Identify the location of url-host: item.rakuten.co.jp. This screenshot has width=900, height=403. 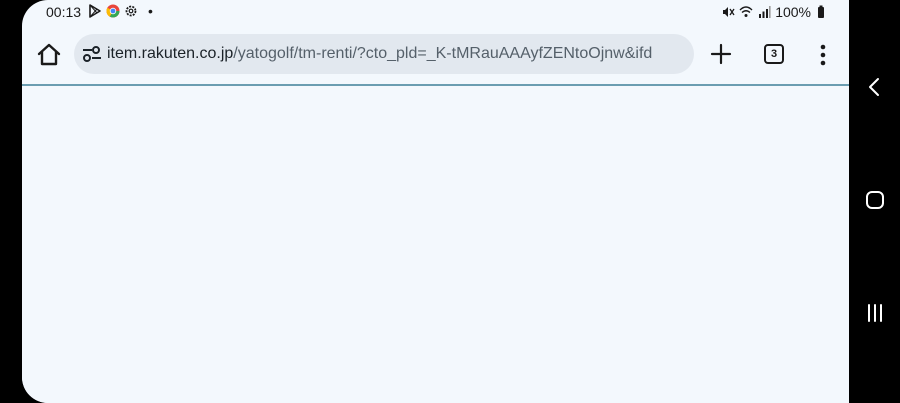
(170, 53).